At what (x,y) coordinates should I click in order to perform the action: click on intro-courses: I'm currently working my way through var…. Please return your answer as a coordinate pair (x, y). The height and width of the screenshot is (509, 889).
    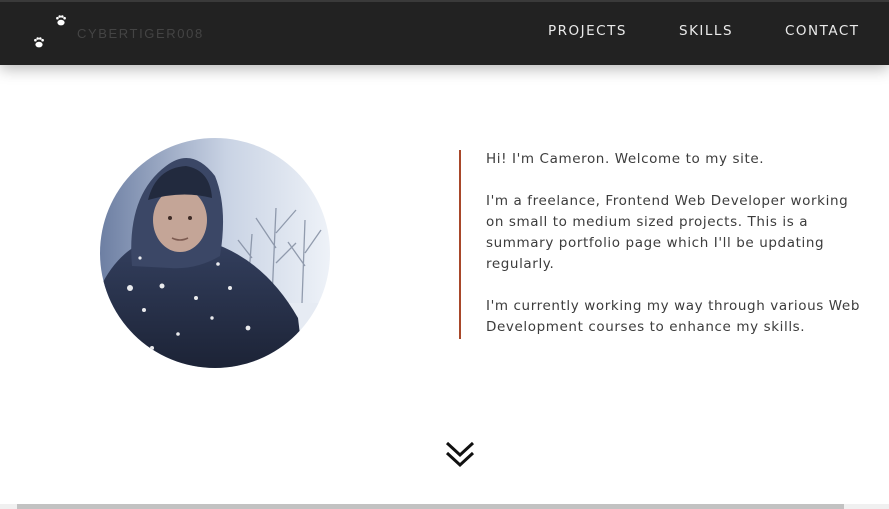
    Looking at the image, I should click on (673, 316).